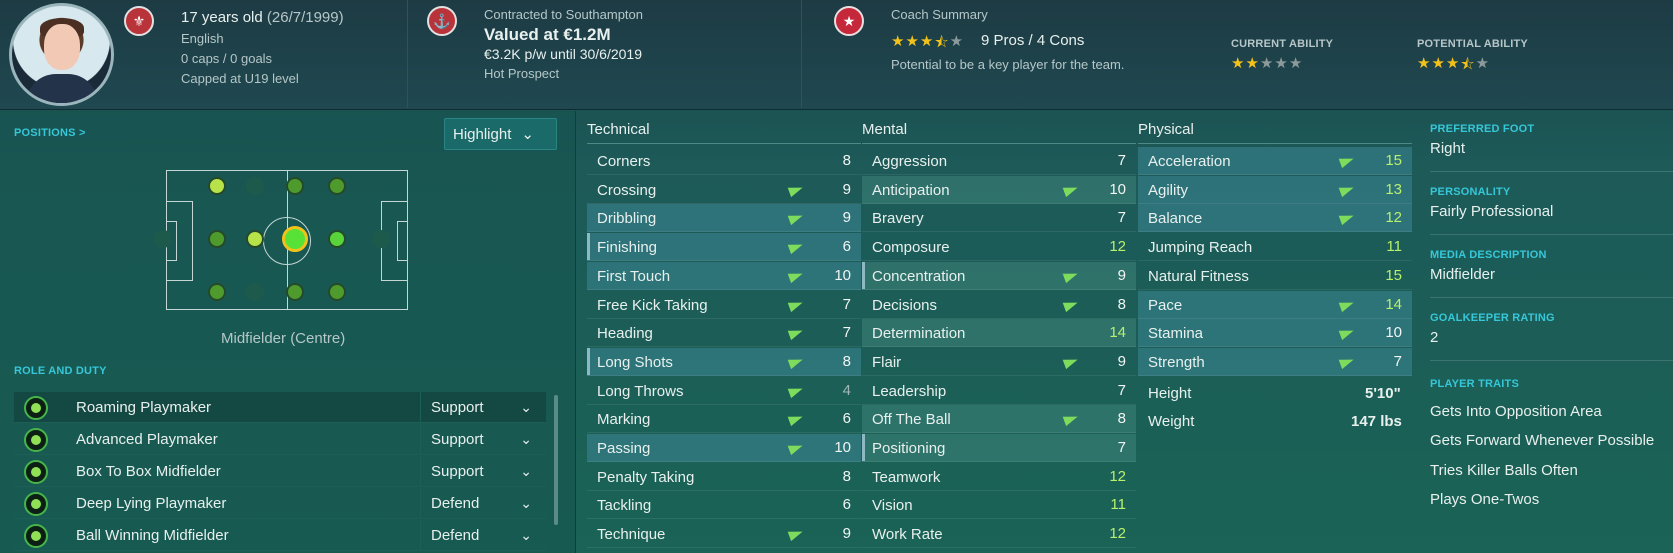 The image size is (1673, 553). I want to click on attribute-value: 8, so click(846, 160).